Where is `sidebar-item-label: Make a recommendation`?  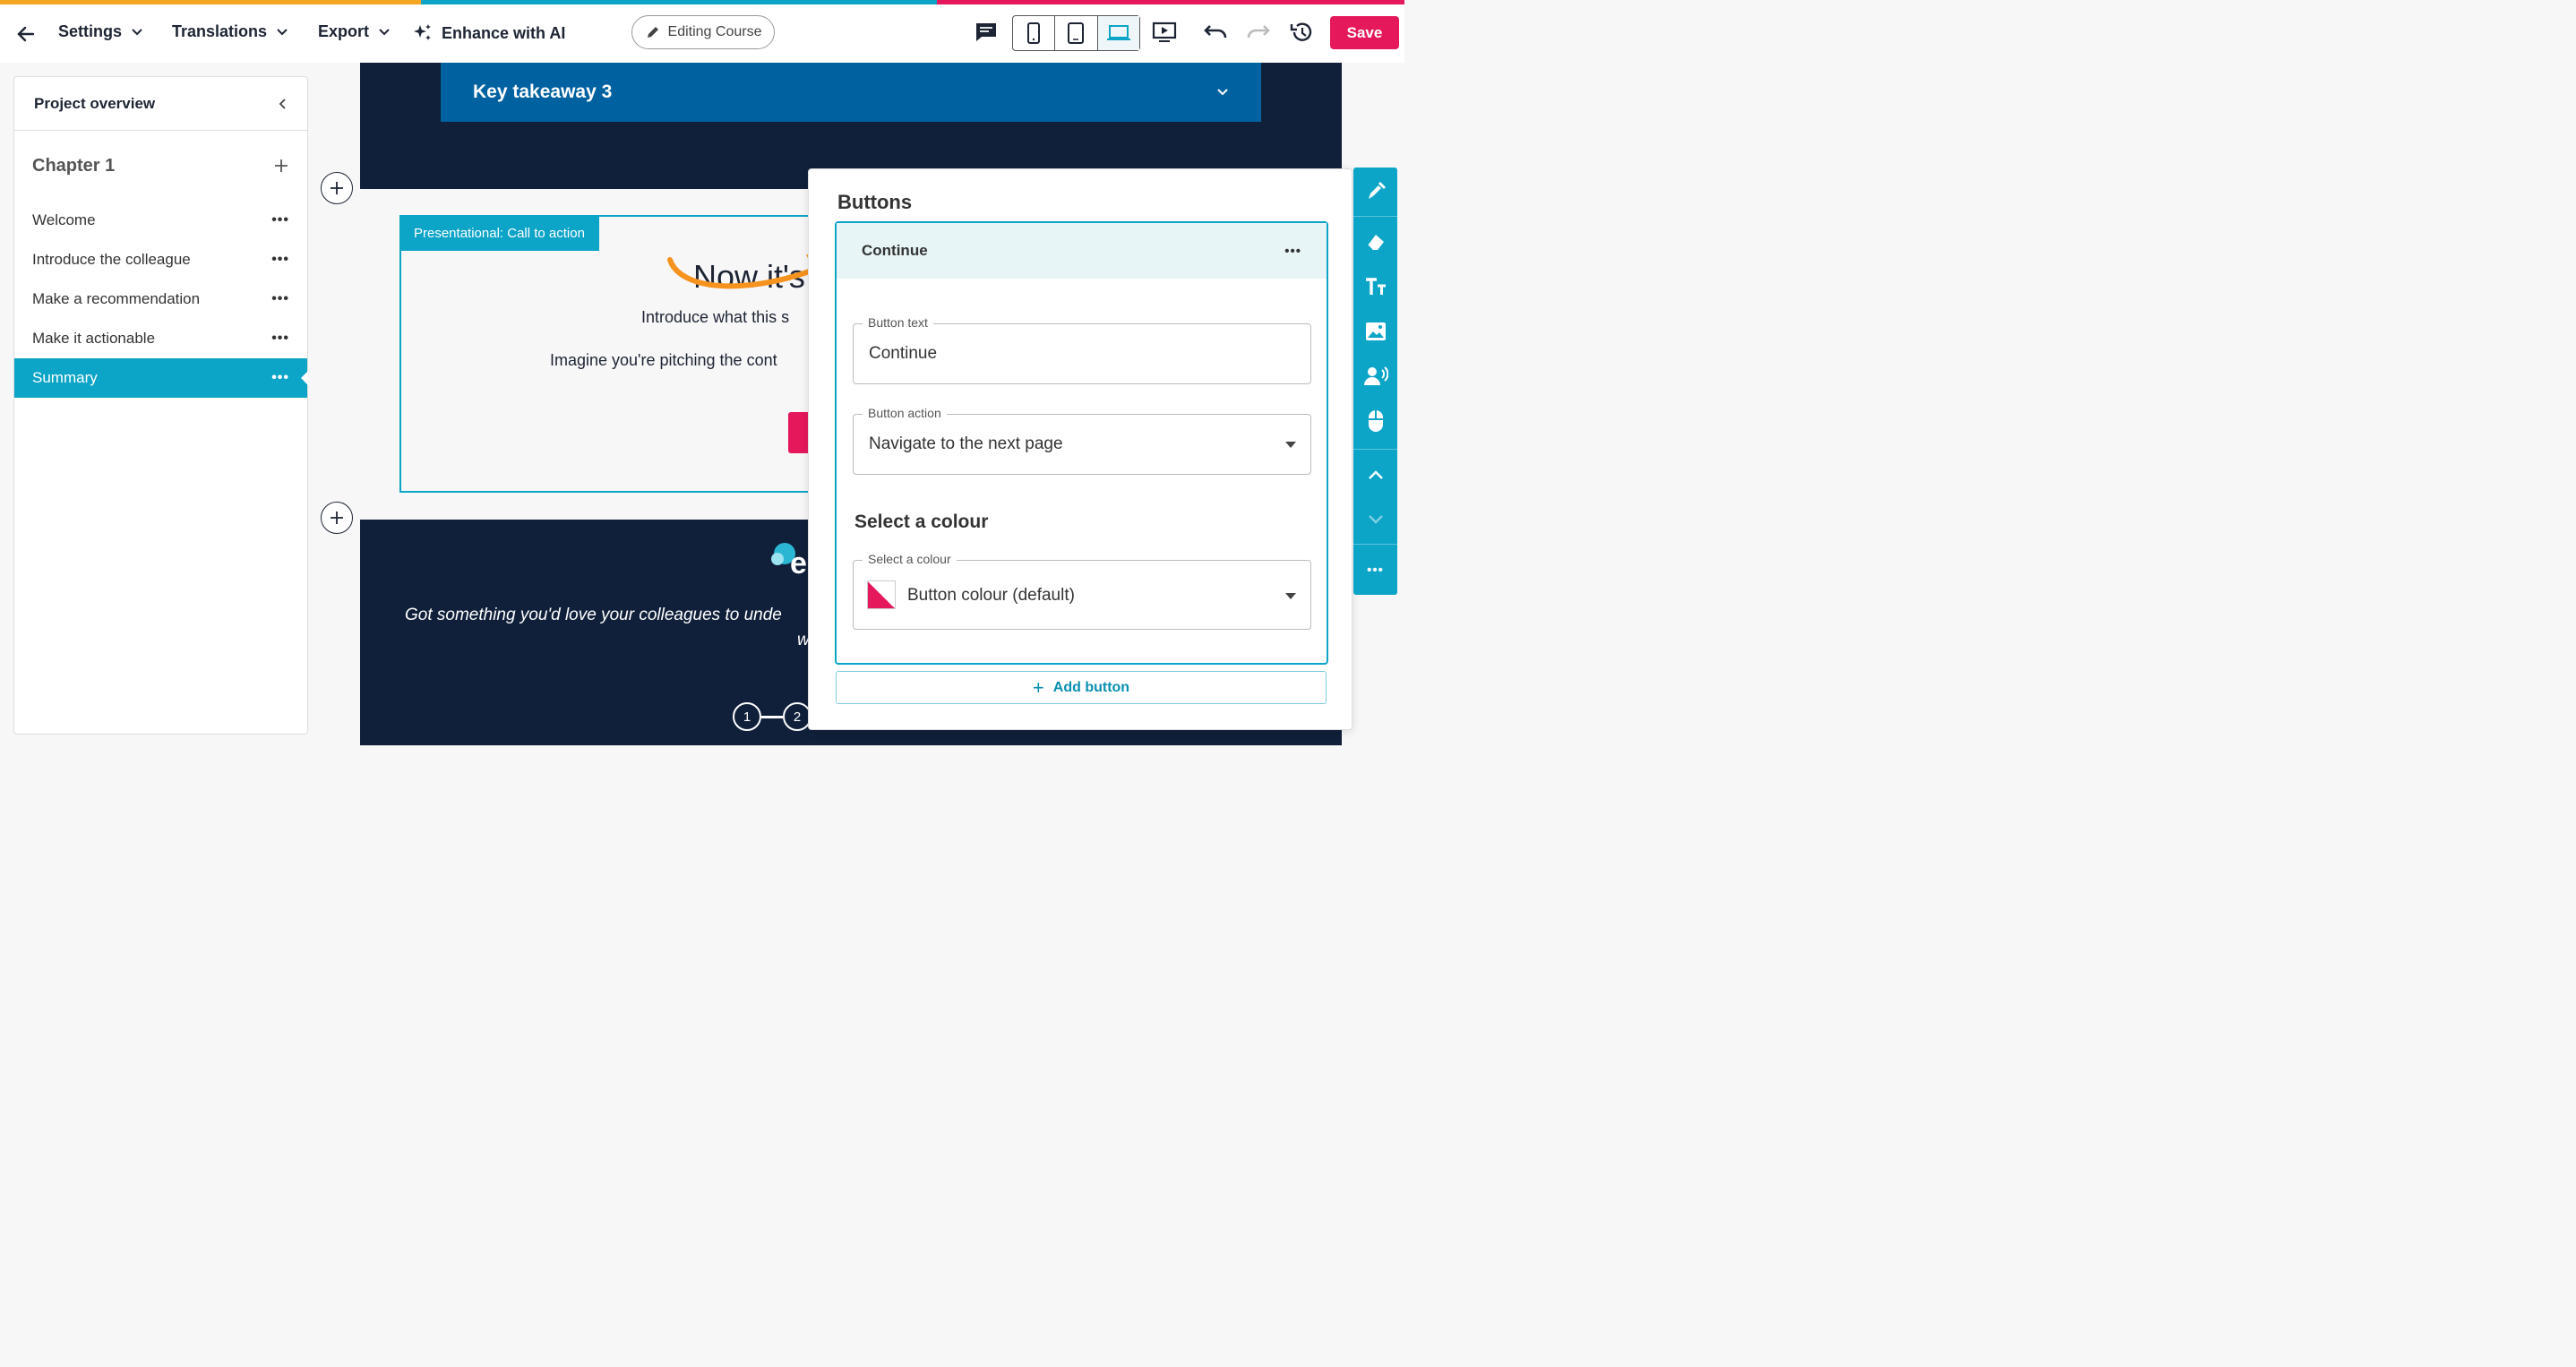
sidebar-item-label: Make a recommendation is located at coordinates (116, 298).